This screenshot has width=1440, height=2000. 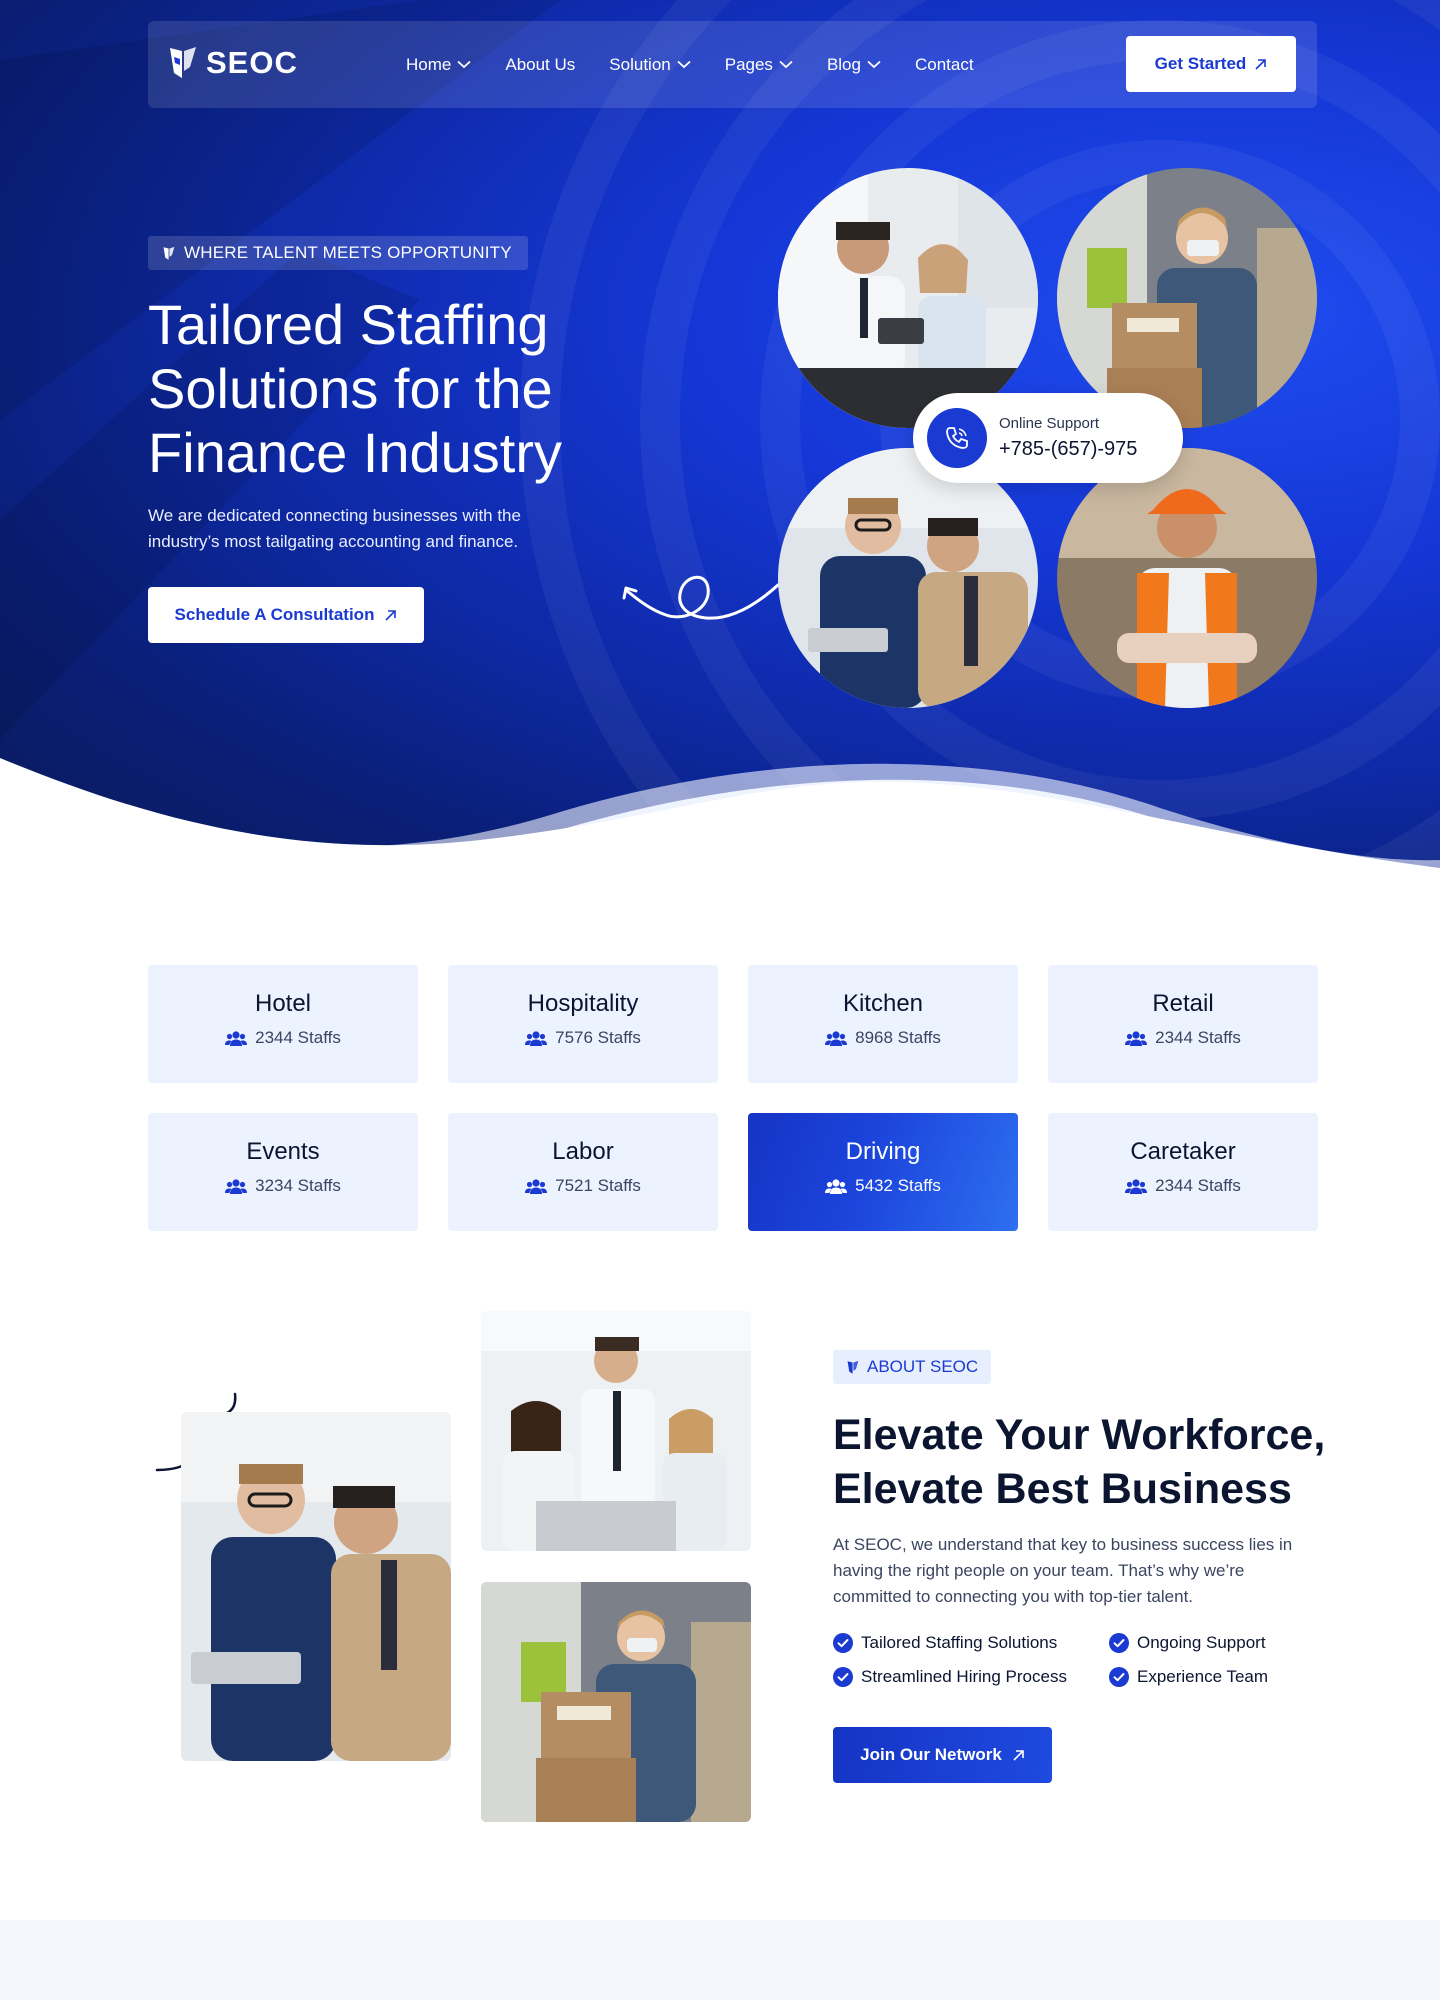 What do you see at coordinates (283, 1151) in the screenshot?
I see `category-title: Events` at bounding box center [283, 1151].